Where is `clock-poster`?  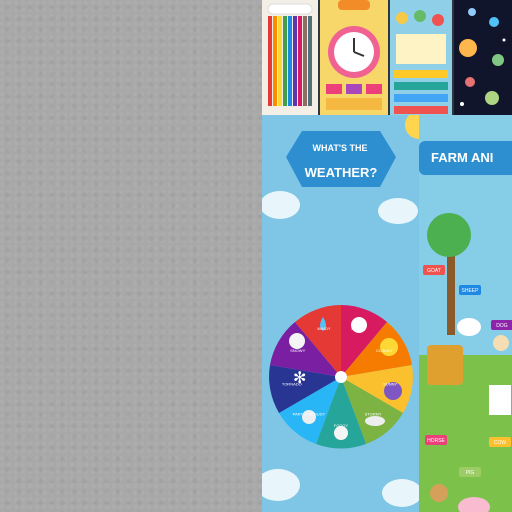 clock-poster is located at coordinates (354, 57).